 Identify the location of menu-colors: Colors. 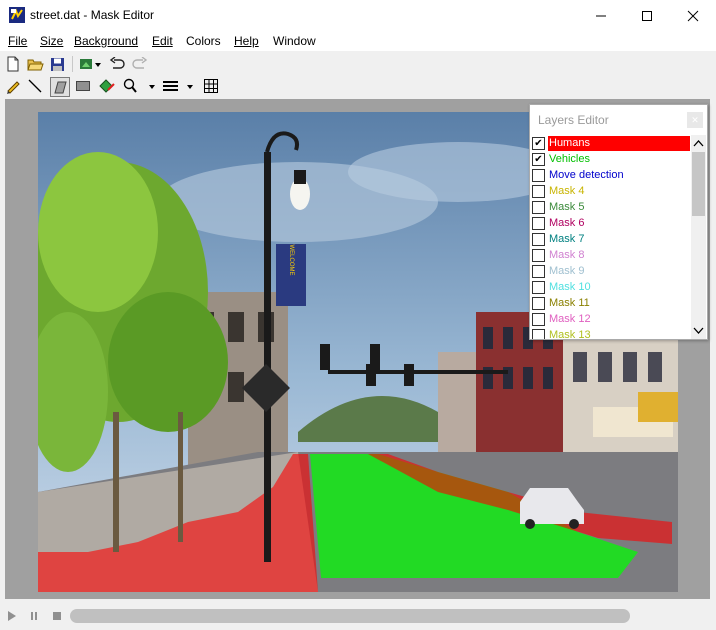
(203, 41).